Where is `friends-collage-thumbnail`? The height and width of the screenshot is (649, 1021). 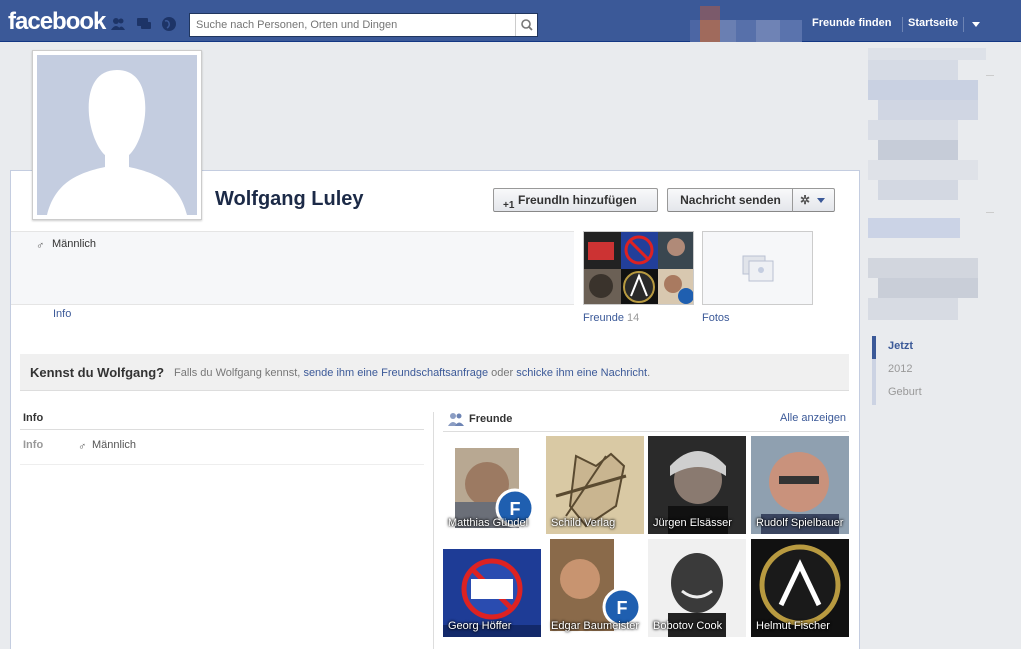
friends-collage-thumbnail is located at coordinates (638, 268).